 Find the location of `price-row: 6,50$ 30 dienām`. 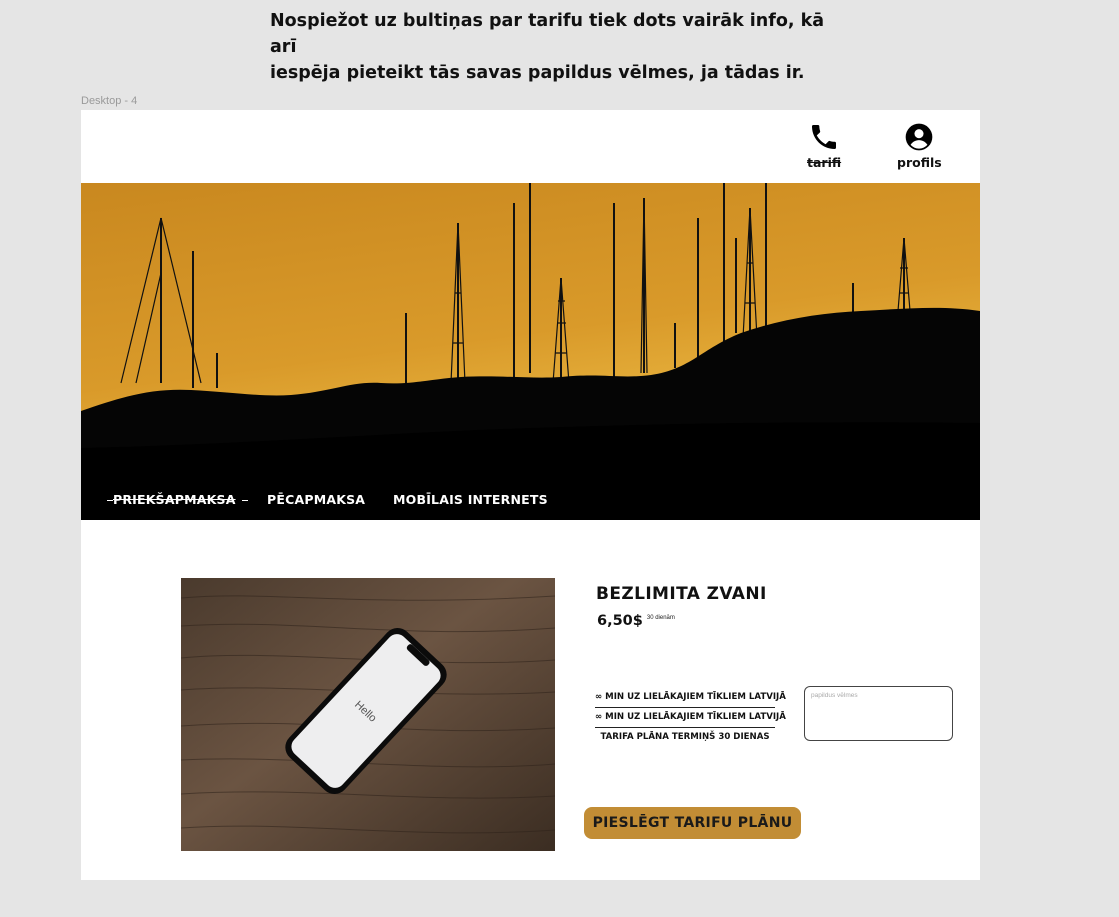

price-row: 6,50$ 30 dienām is located at coordinates (636, 621).